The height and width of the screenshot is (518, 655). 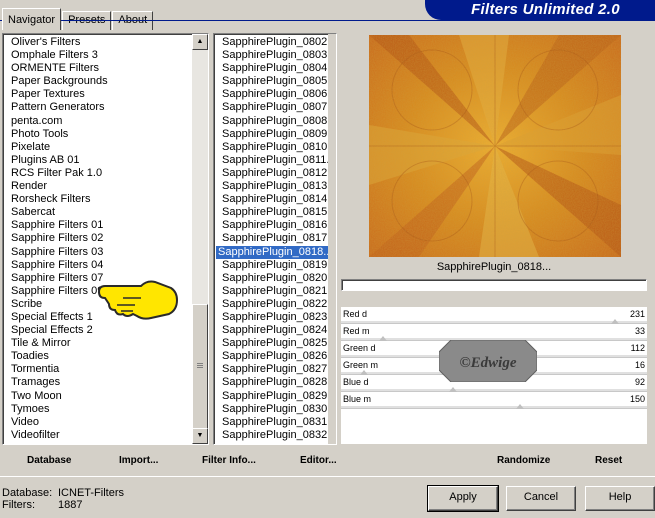 What do you see at coordinates (494, 400) in the screenshot?
I see `slider-row: Blue m 150` at bounding box center [494, 400].